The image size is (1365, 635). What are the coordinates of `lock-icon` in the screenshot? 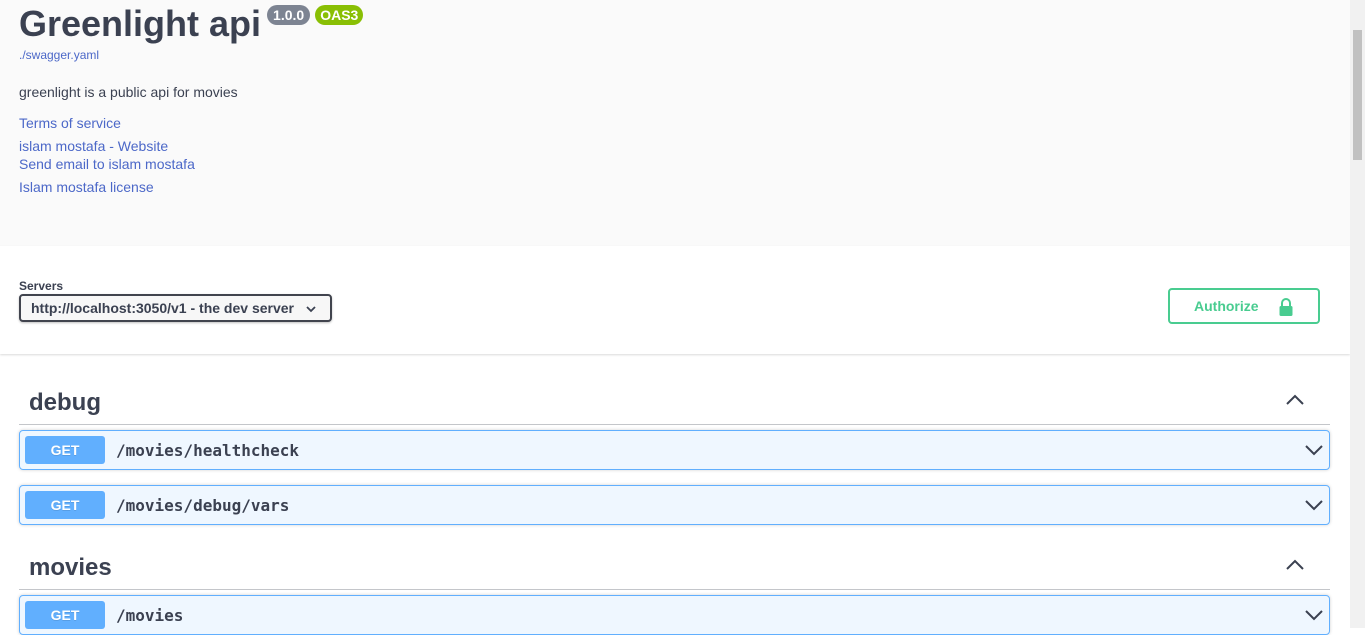 It's located at (1286, 307).